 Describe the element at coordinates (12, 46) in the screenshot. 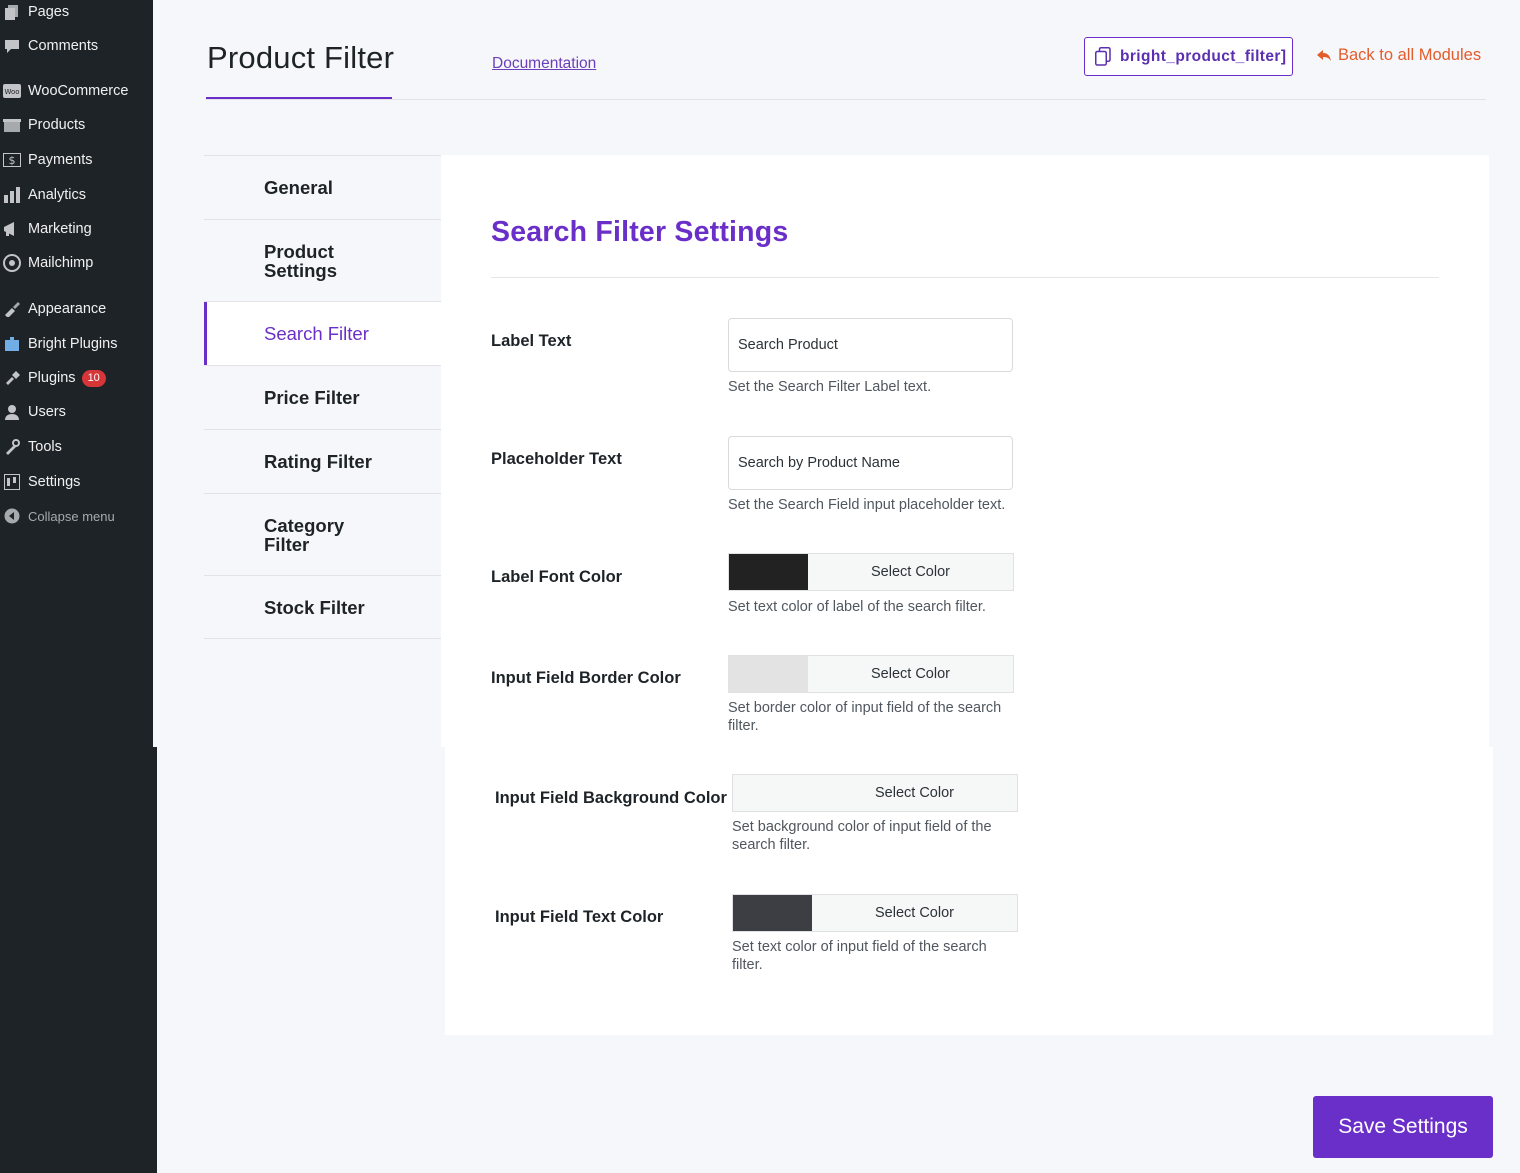

I see `comments-icon` at that location.